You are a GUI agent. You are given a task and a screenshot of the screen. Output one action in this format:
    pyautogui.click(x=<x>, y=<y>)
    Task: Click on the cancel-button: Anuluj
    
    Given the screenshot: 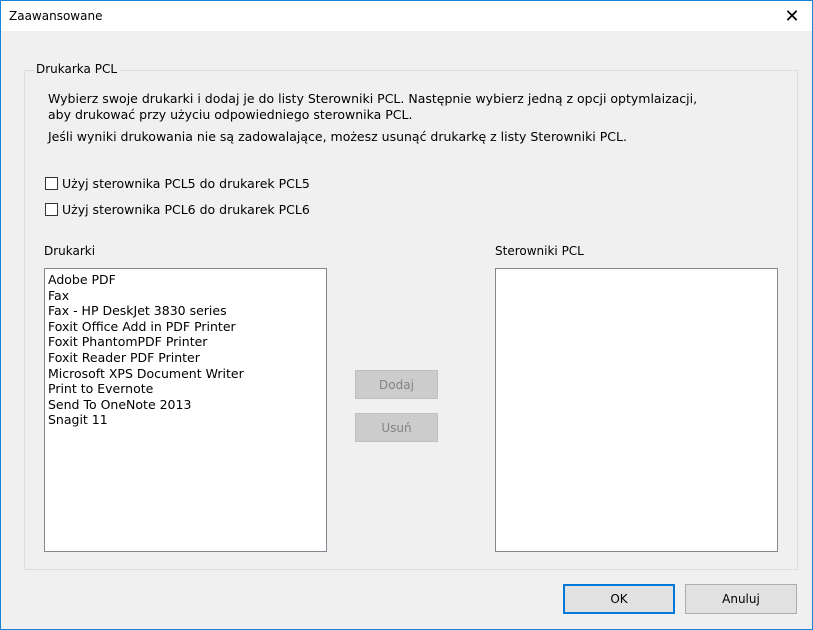 What is the action you would take?
    pyautogui.click(x=741, y=599)
    